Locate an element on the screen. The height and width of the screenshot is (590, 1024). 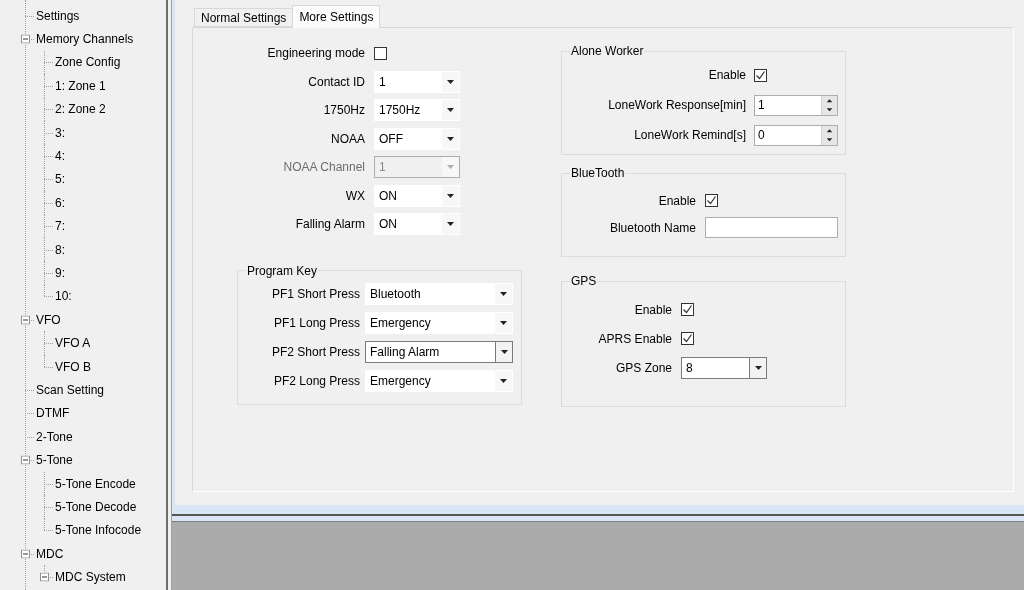
tree-item: 6: is located at coordinates (60, 202).